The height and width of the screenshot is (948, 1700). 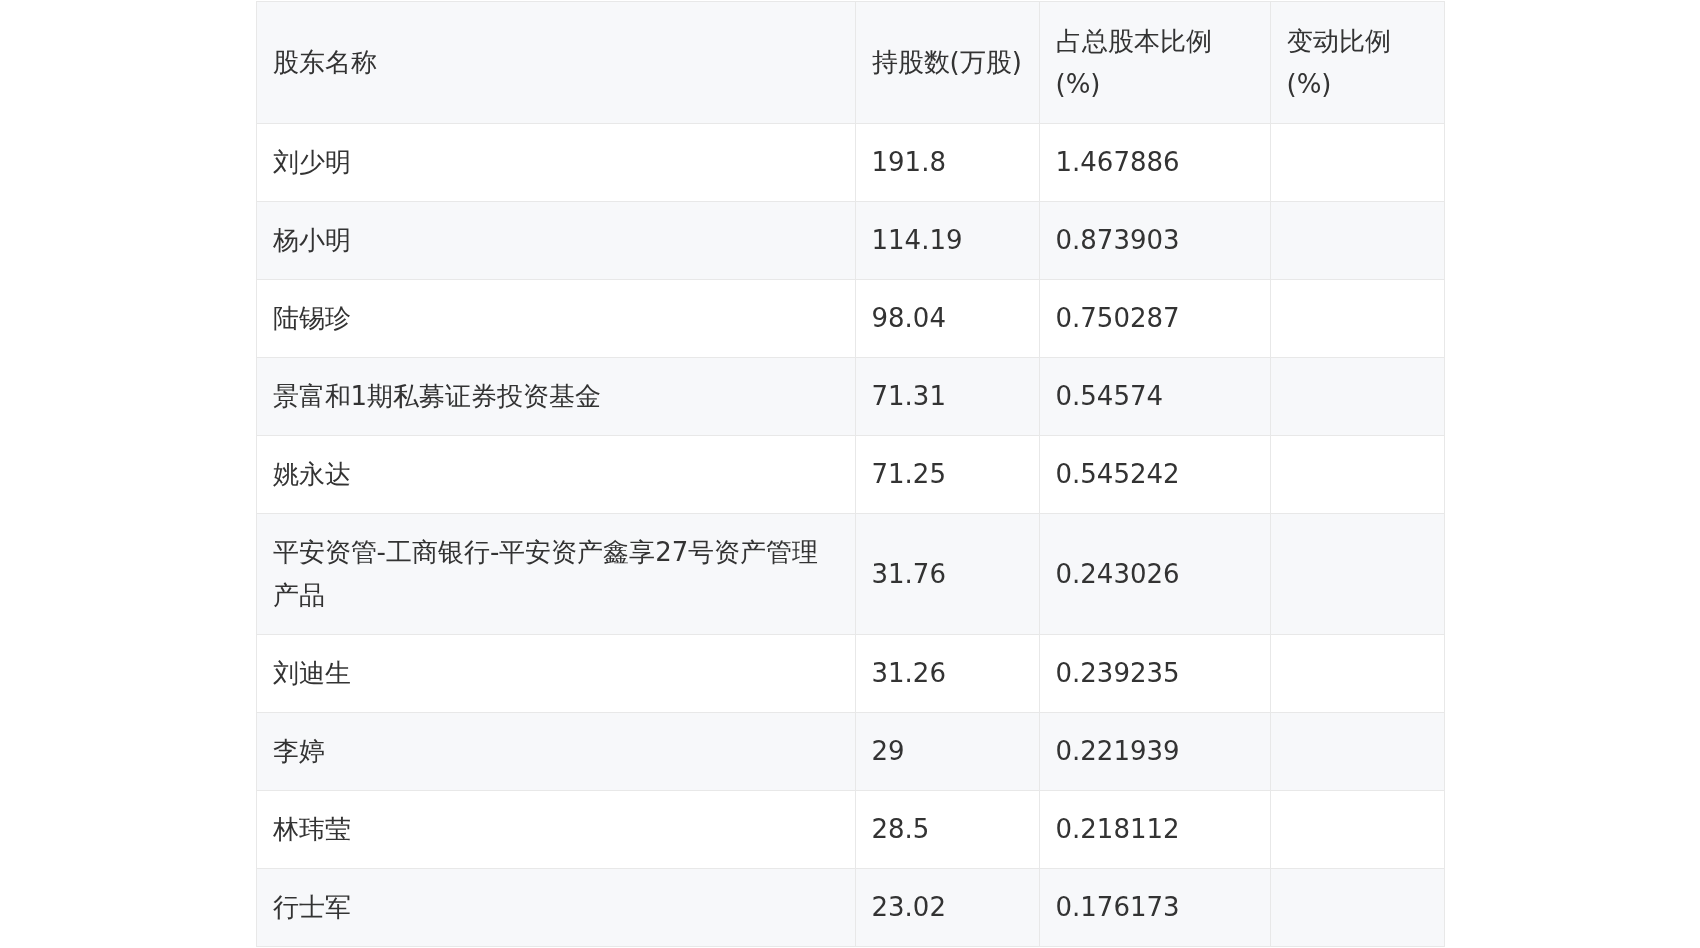 What do you see at coordinates (947, 751) in the screenshot?
I see `table-cell: 29` at bounding box center [947, 751].